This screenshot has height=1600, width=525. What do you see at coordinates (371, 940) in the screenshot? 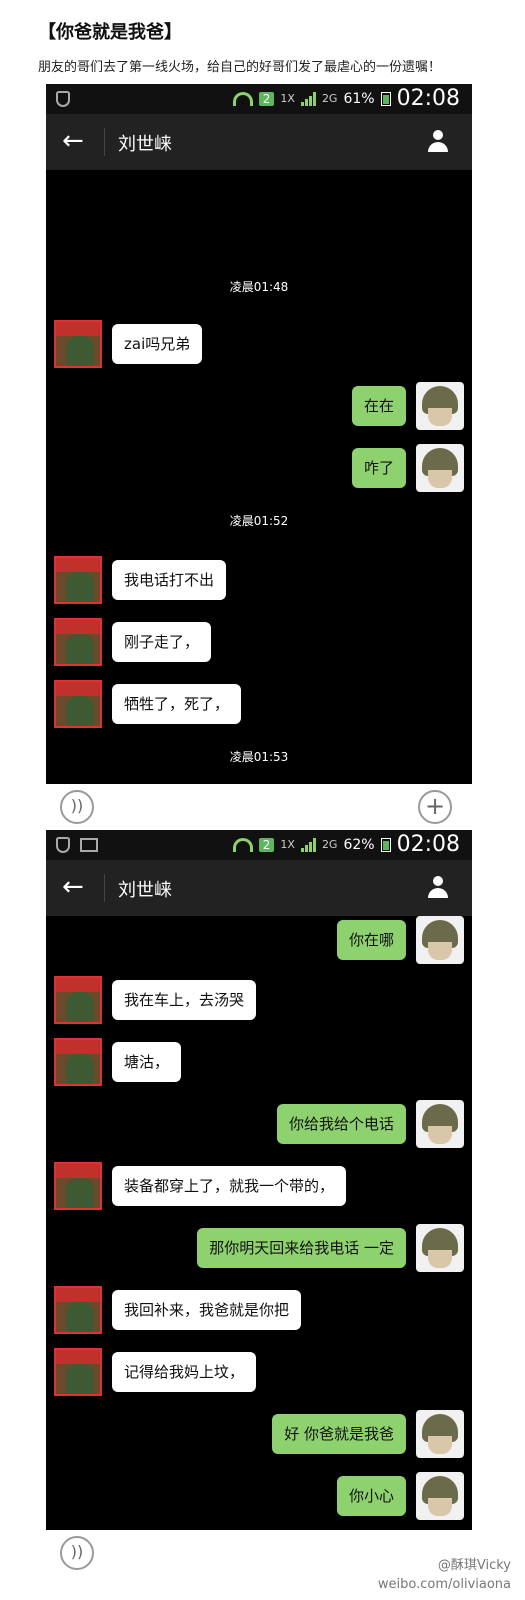
I see `outgoing-message: 你在哪` at bounding box center [371, 940].